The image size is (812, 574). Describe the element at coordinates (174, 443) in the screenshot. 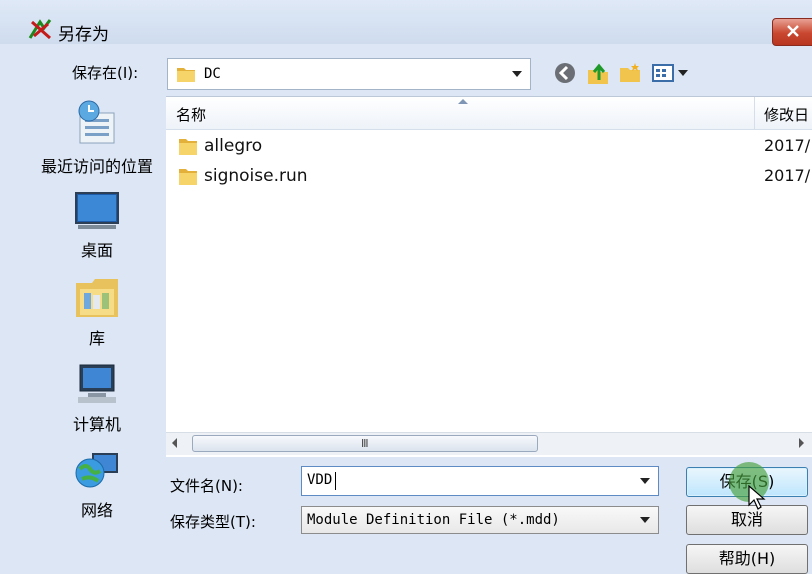

I see `scroll-left-icon` at that location.